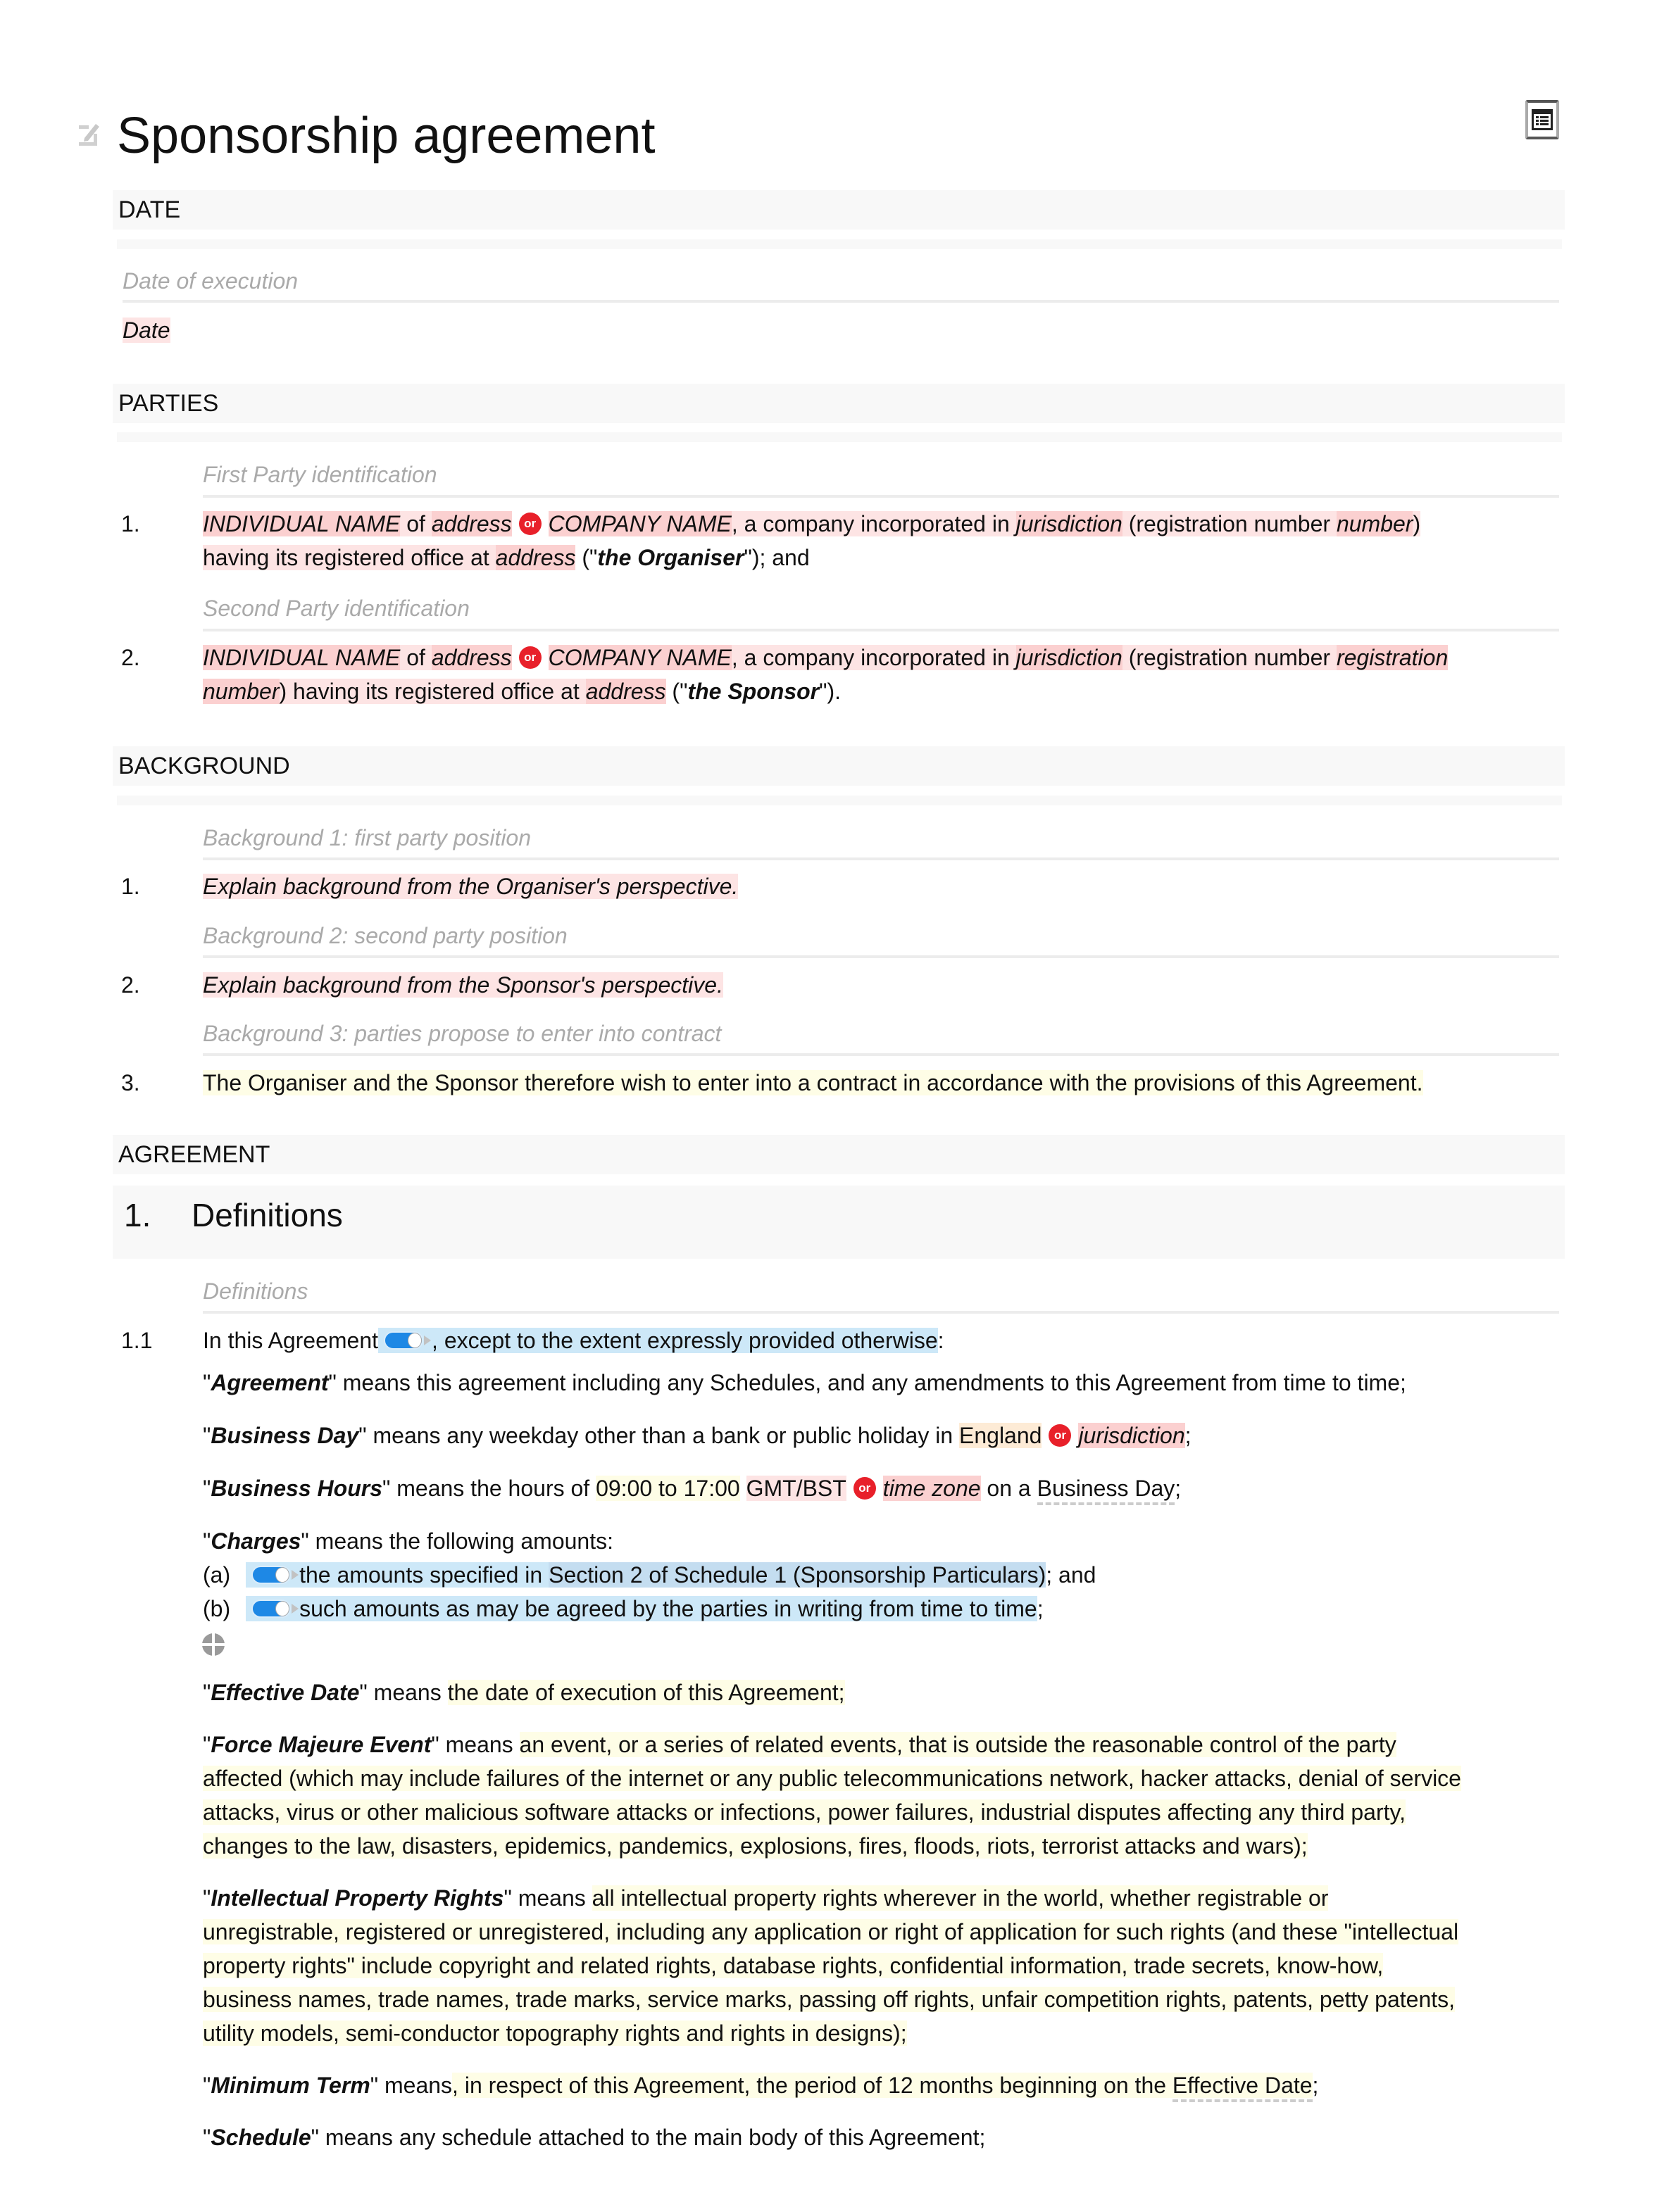 Image resolution: width=1676 pixels, height=2212 pixels. Describe the element at coordinates (796, 1488) in the screenshot. I see `timezone-option-gmt-bst: GMT/BST` at that location.